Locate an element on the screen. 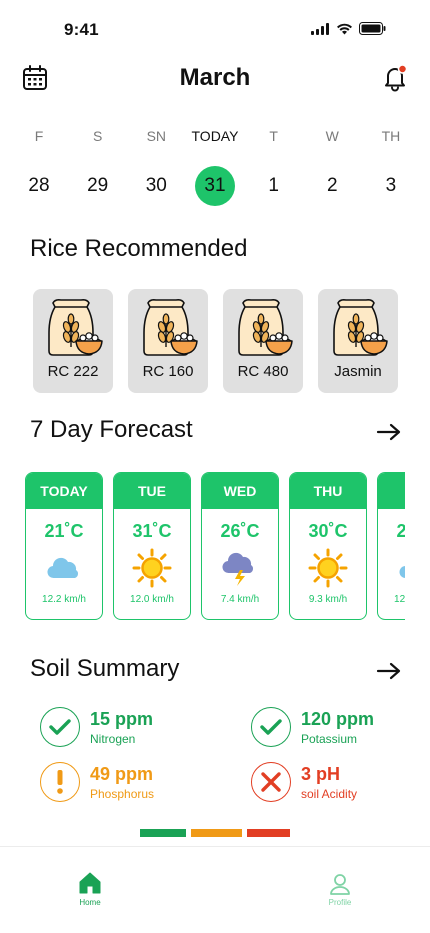 Image resolution: width=430 pixels, height=933 pixels. calendar-date-selected: 31 is located at coordinates (214, 186).